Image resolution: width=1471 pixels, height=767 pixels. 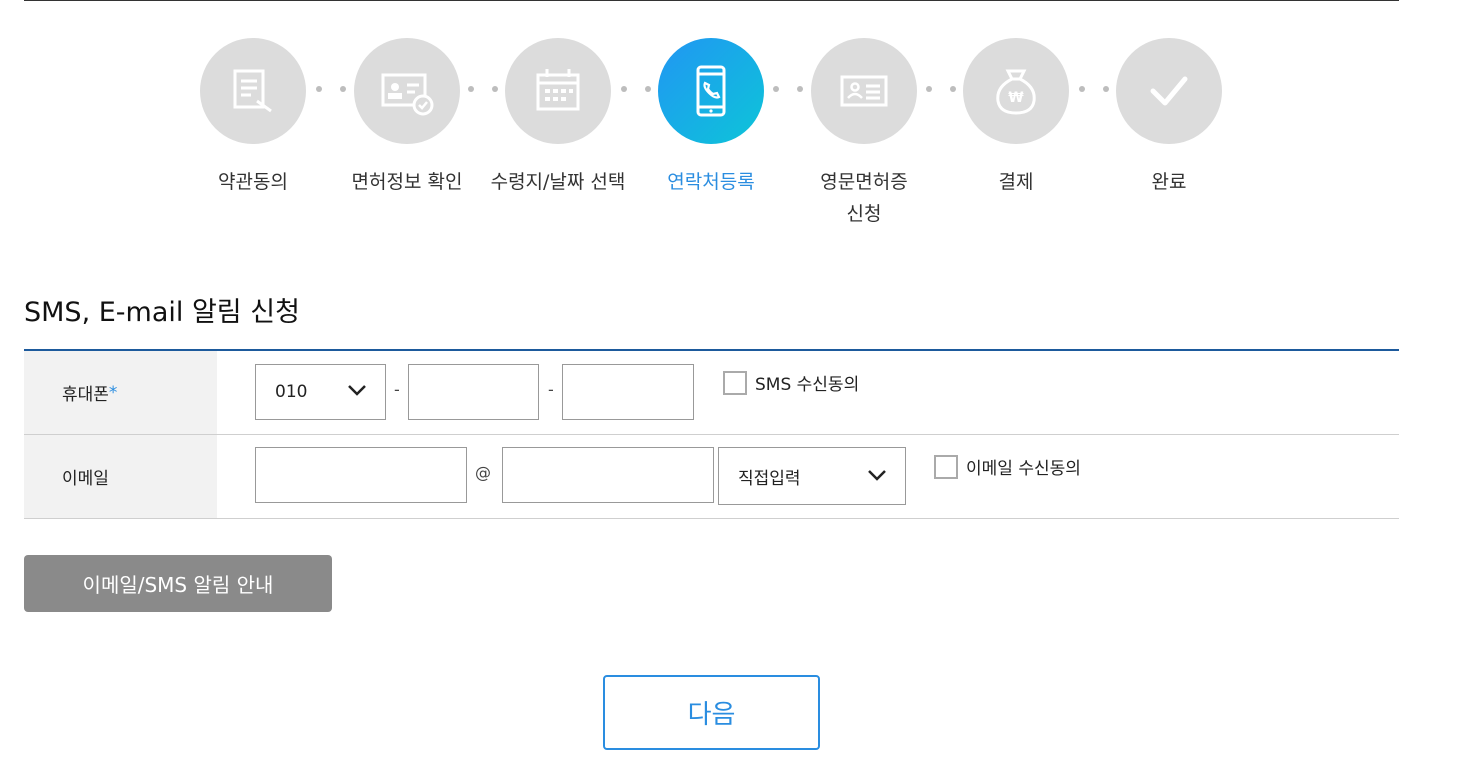 I want to click on email-row: 이메일 @ 직접입력 이메일 수신동의, so click(x=711, y=477).